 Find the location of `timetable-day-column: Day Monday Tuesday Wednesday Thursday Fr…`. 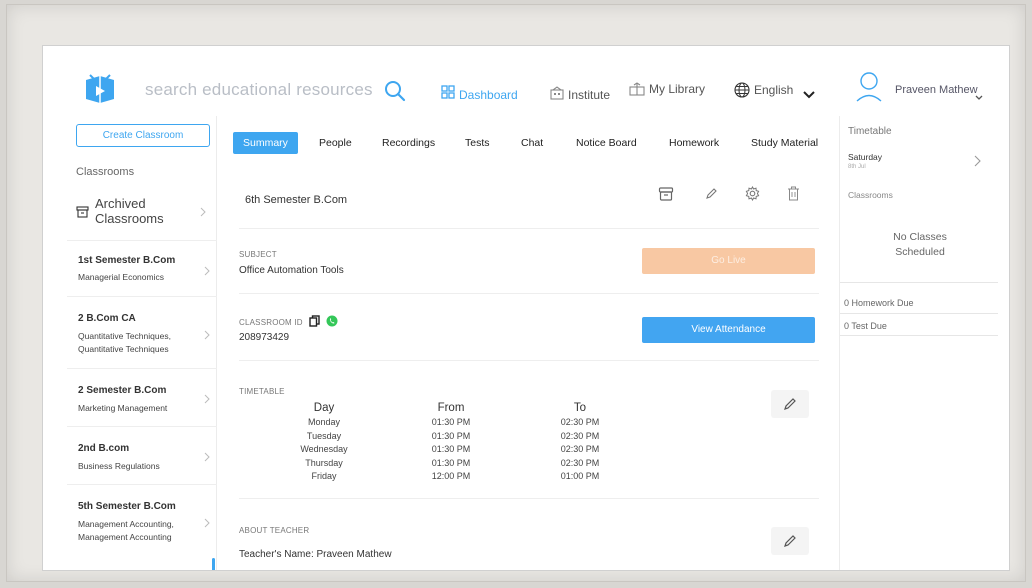

timetable-day-column: Day Monday Tuesday Wednesday Thursday Fr… is located at coordinates (324, 442).